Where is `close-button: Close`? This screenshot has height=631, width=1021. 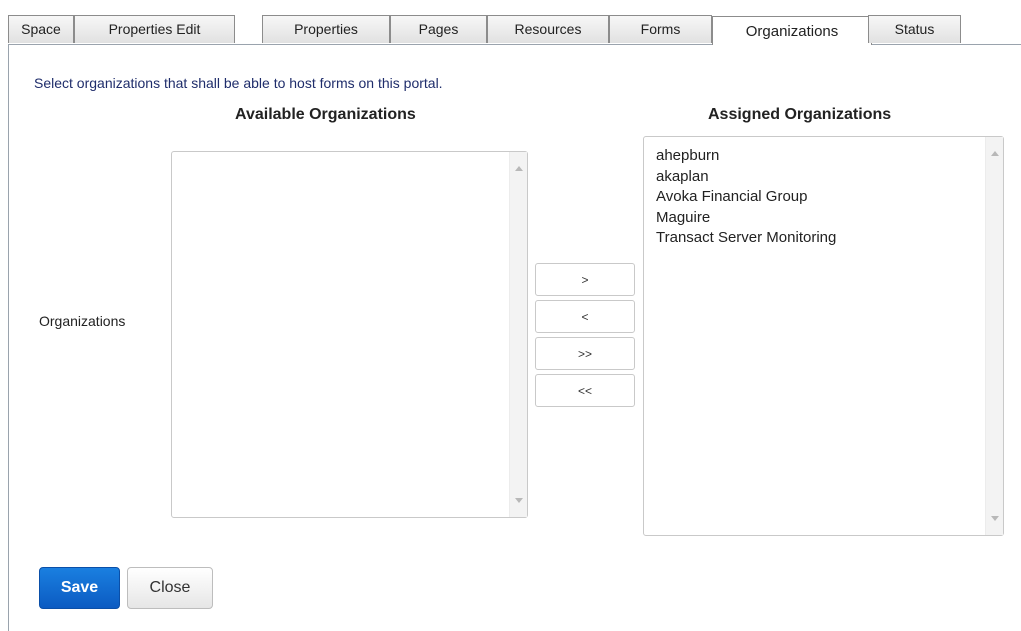 close-button: Close is located at coordinates (170, 588).